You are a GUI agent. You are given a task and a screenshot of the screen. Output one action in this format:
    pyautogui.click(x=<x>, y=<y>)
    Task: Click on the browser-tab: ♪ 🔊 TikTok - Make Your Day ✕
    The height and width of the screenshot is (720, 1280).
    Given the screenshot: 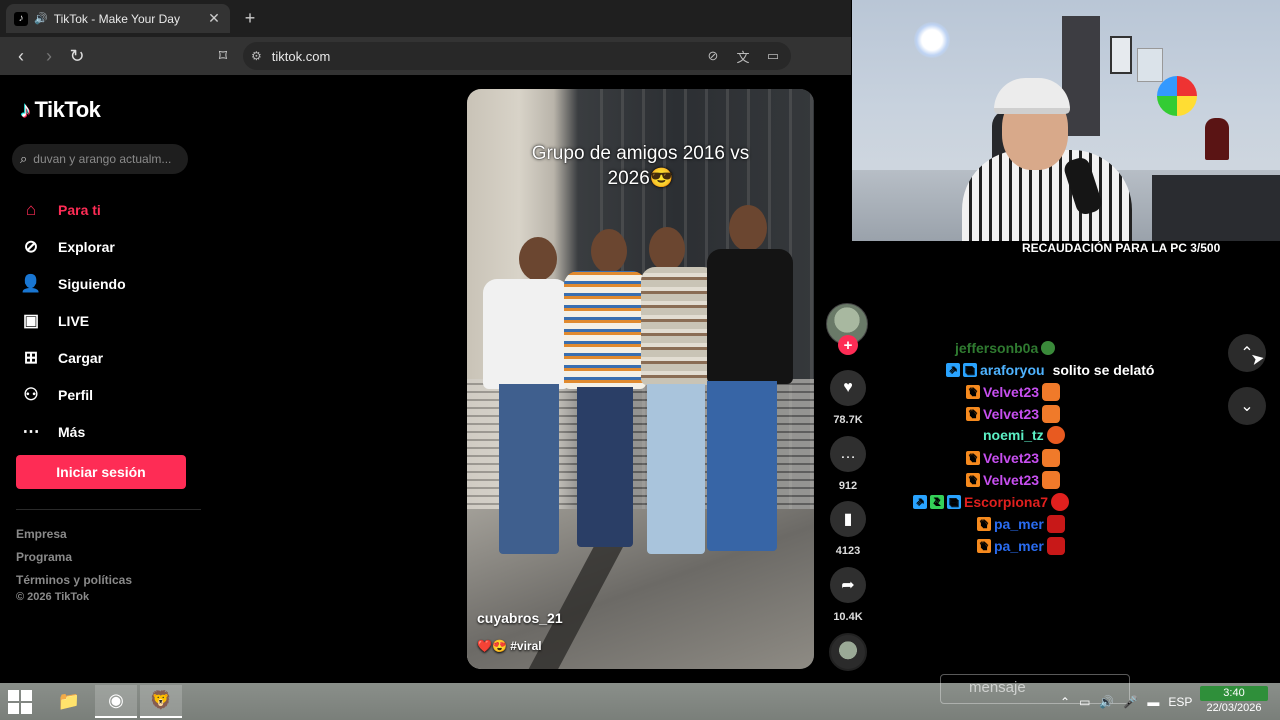 What is the action you would take?
    pyautogui.click(x=118, y=18)
    